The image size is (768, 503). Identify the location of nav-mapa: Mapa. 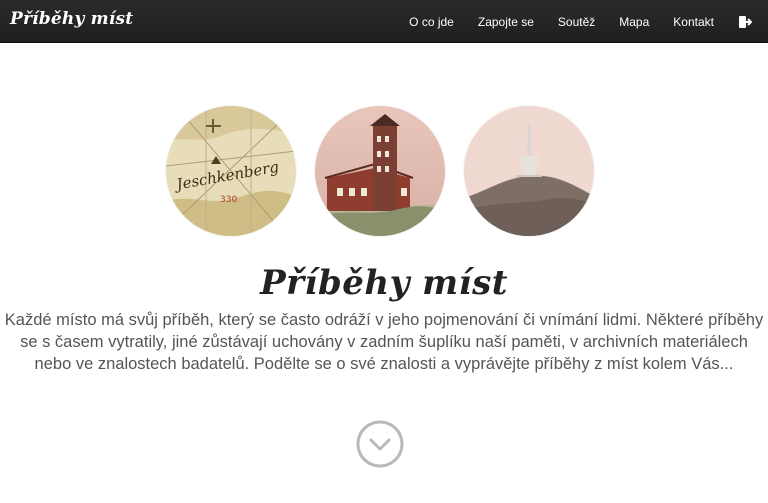
(634, 22).